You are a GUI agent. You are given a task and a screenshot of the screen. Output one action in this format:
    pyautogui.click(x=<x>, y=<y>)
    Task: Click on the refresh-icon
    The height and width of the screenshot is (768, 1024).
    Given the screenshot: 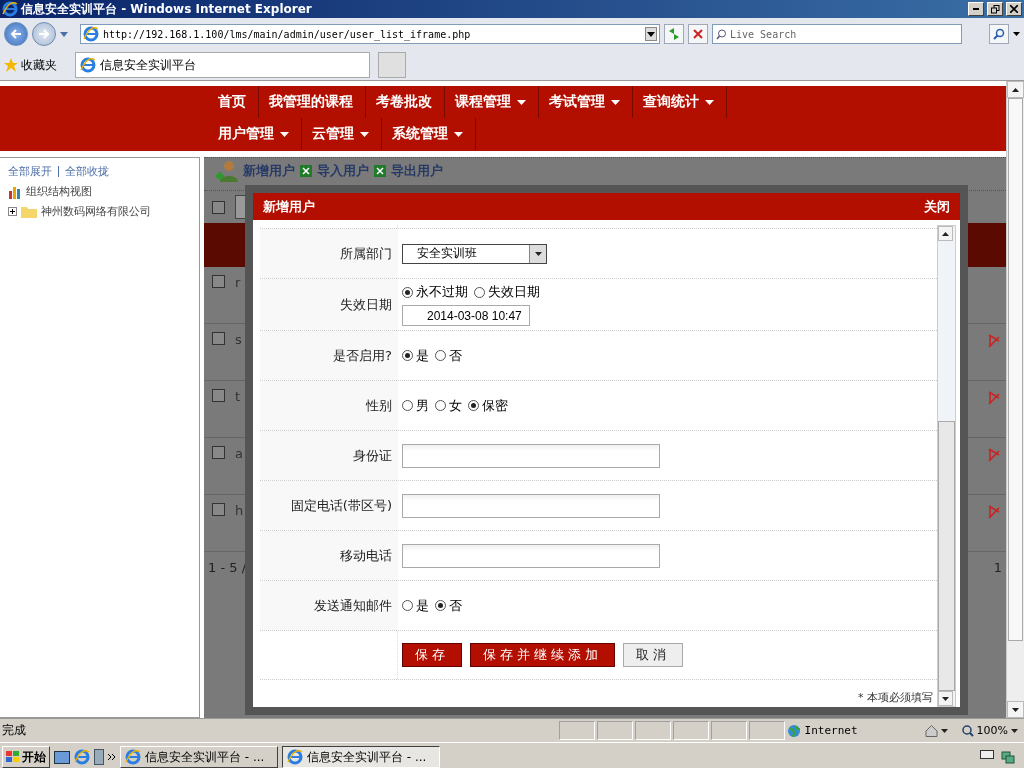 What is the action you would take?
    pyautogui.click(x=674, y=34)
    